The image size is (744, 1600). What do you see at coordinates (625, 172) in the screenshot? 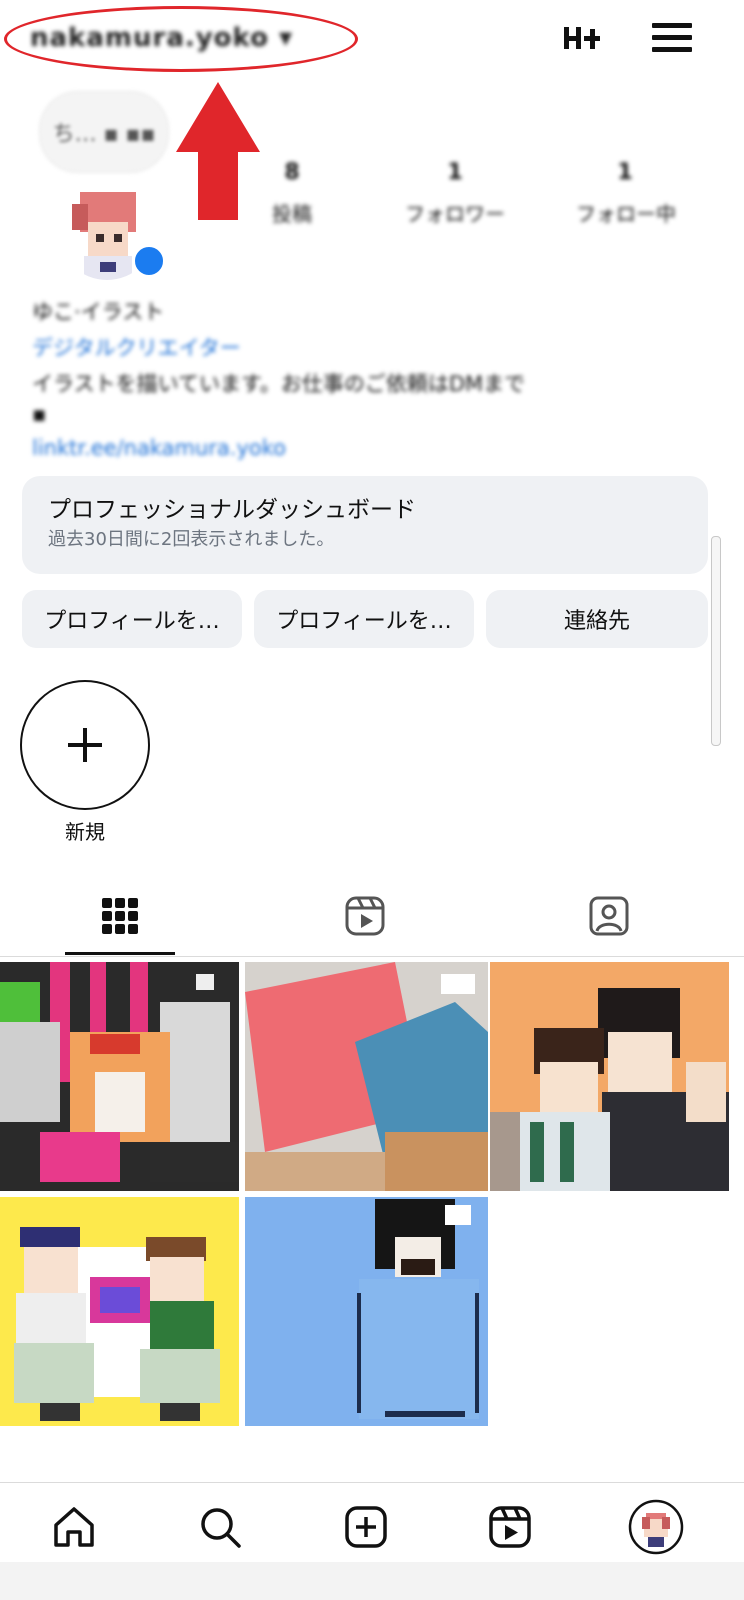
I see `stat-following-value: 1` at bounding box center [625, 172].